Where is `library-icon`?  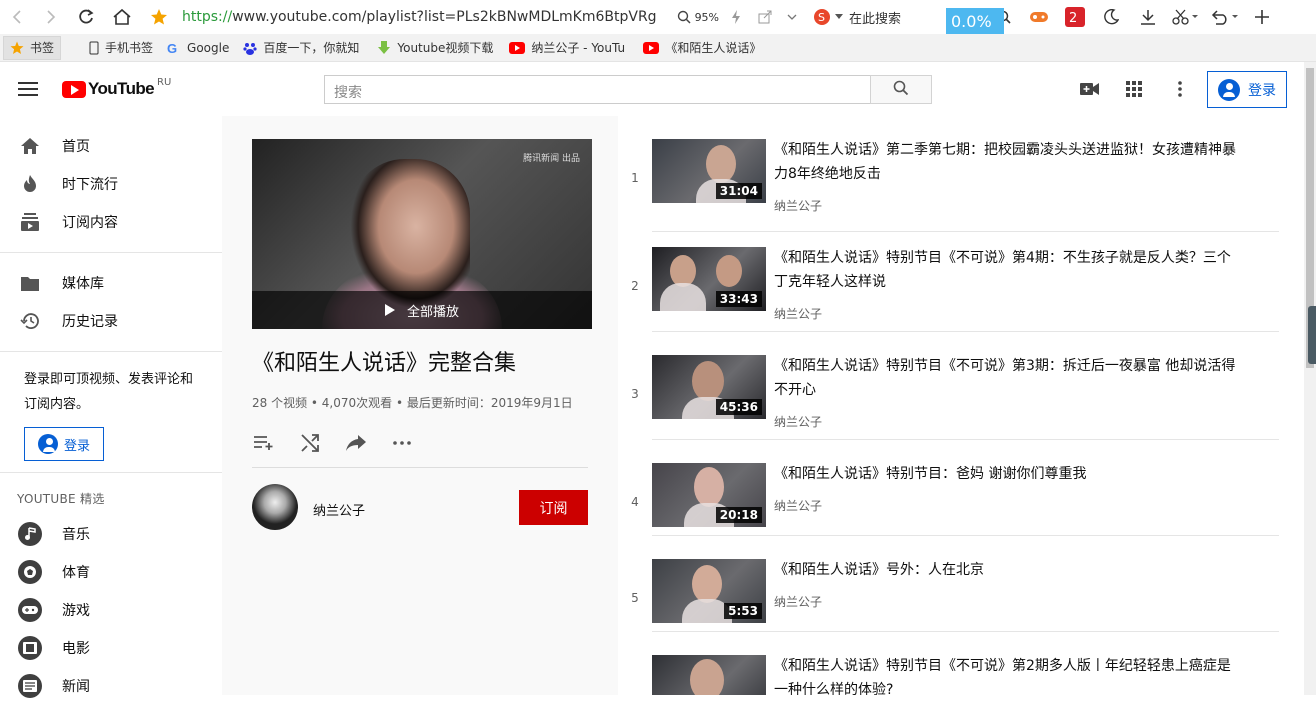 library-icon is located at coordinates (30, 283).